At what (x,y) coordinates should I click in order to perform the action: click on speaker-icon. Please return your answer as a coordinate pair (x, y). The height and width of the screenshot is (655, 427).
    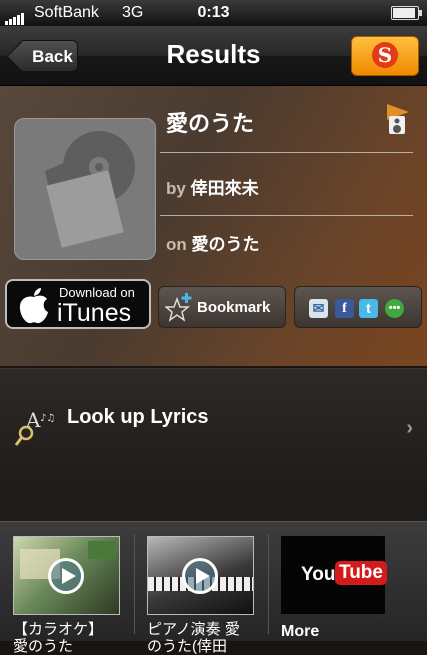
    Looking at the image, I should click on (398, 121).